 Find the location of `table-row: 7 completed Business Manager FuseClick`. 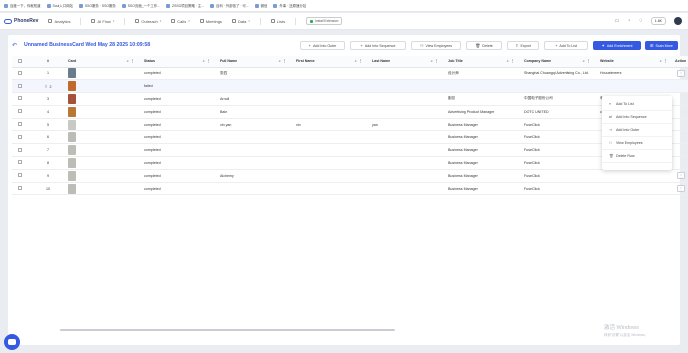

table-row: 7 completed Business Manager FuseClick is located at coordinates (350, 150).